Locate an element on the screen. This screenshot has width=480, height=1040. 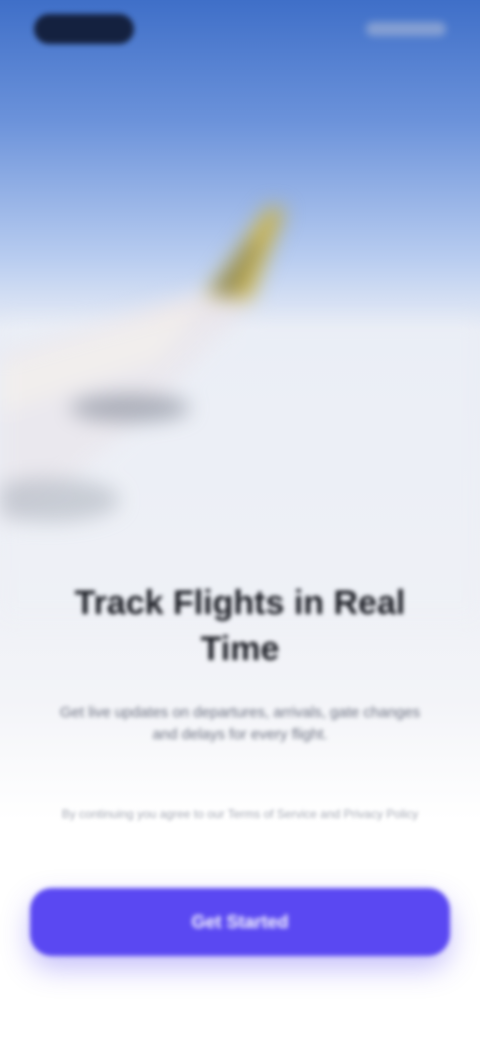
status-time-pill is located at coordinates (84, 29).